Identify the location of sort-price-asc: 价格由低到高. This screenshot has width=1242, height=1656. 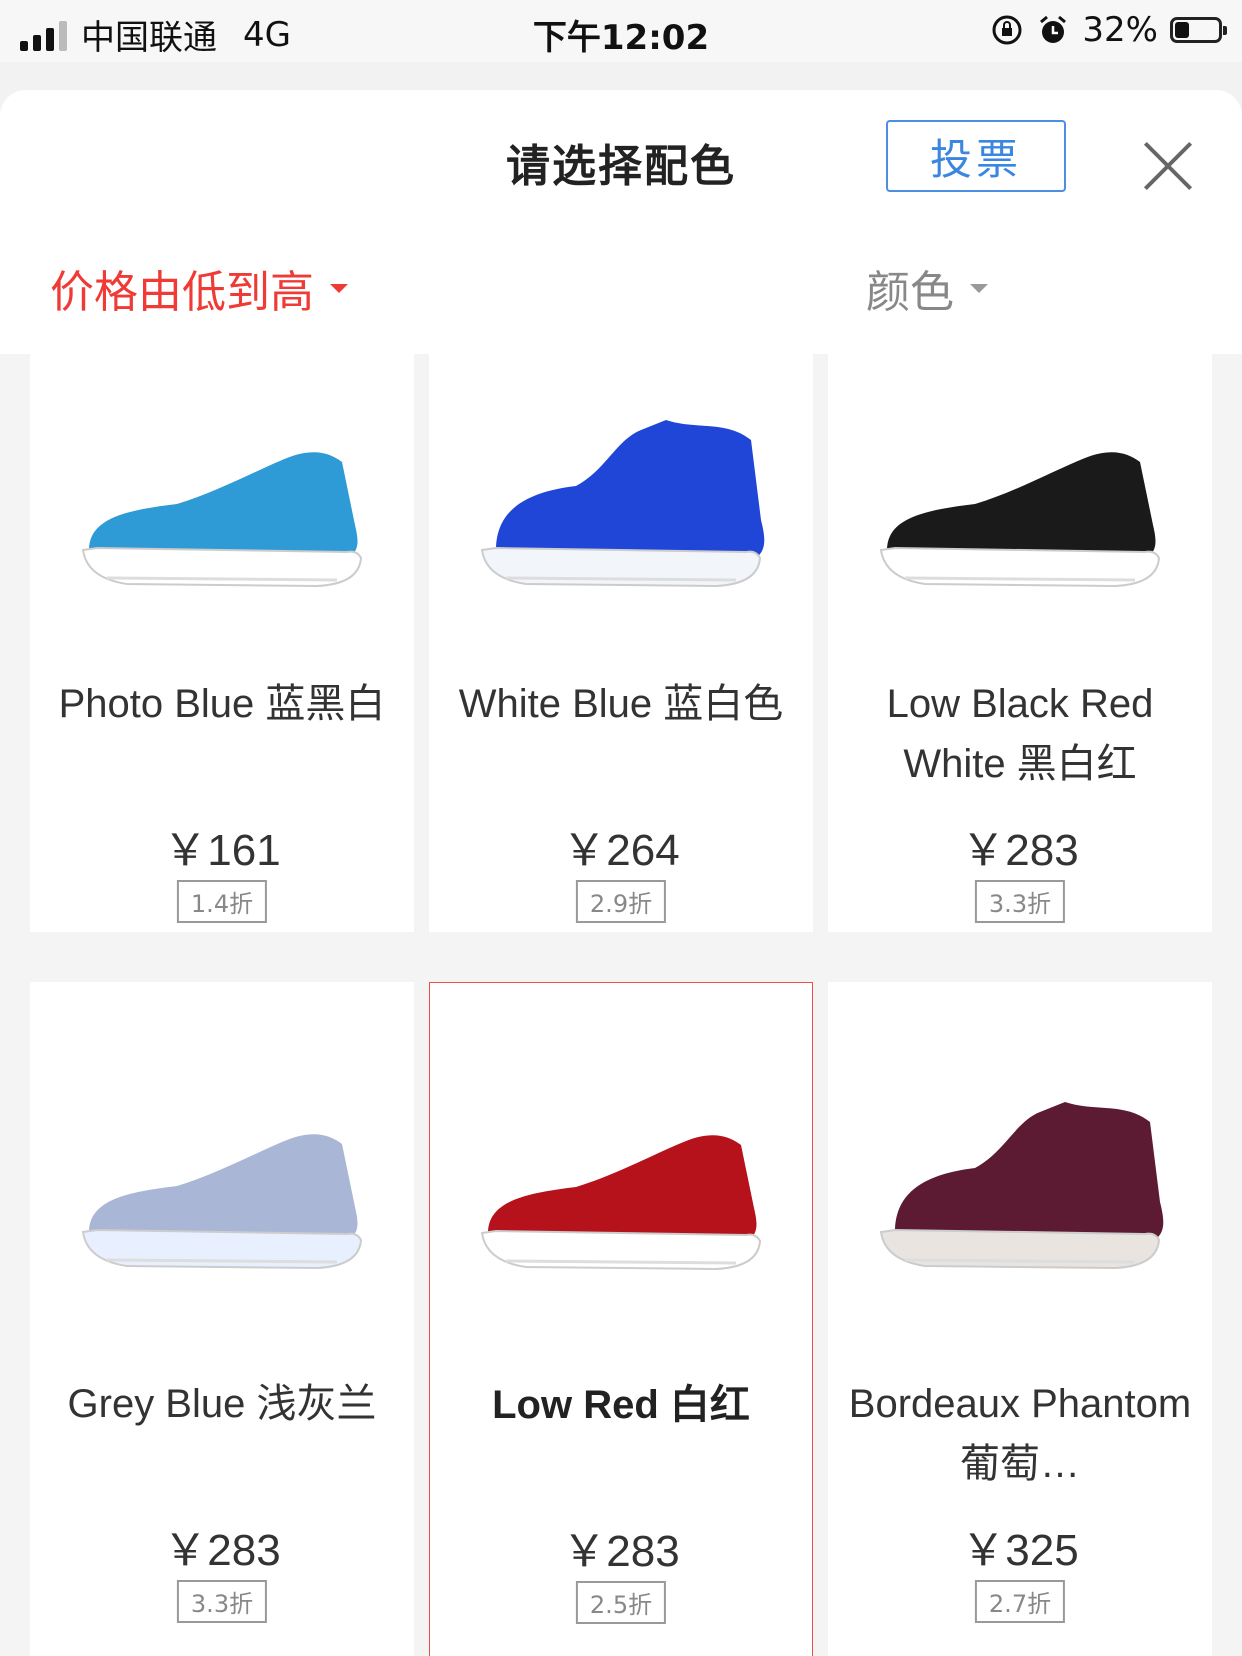
(199, 288).